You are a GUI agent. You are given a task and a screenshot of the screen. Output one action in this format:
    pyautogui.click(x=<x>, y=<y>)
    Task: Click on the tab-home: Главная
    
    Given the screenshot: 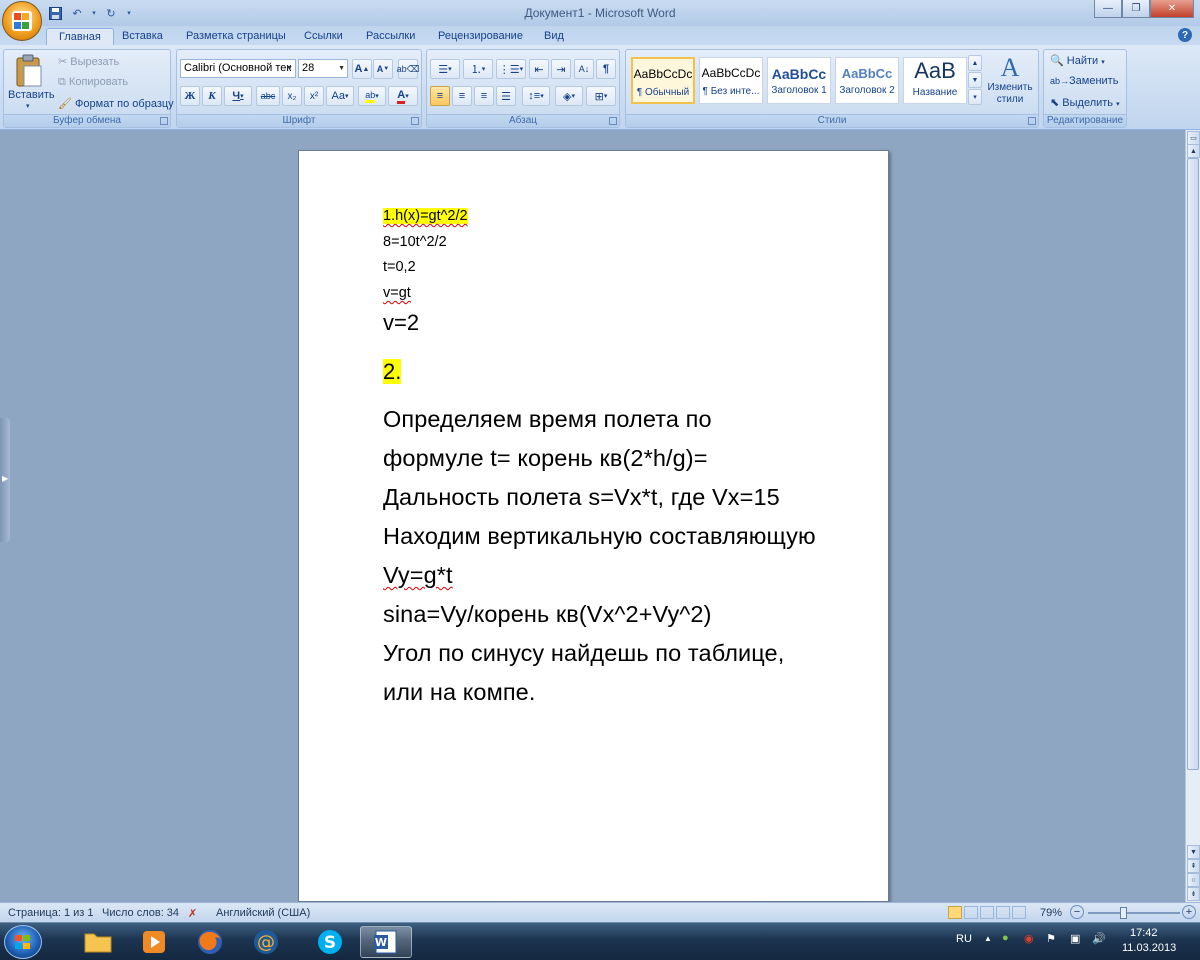 What is the action you would take?
    pyautogui.click(x=80, y=37)
    